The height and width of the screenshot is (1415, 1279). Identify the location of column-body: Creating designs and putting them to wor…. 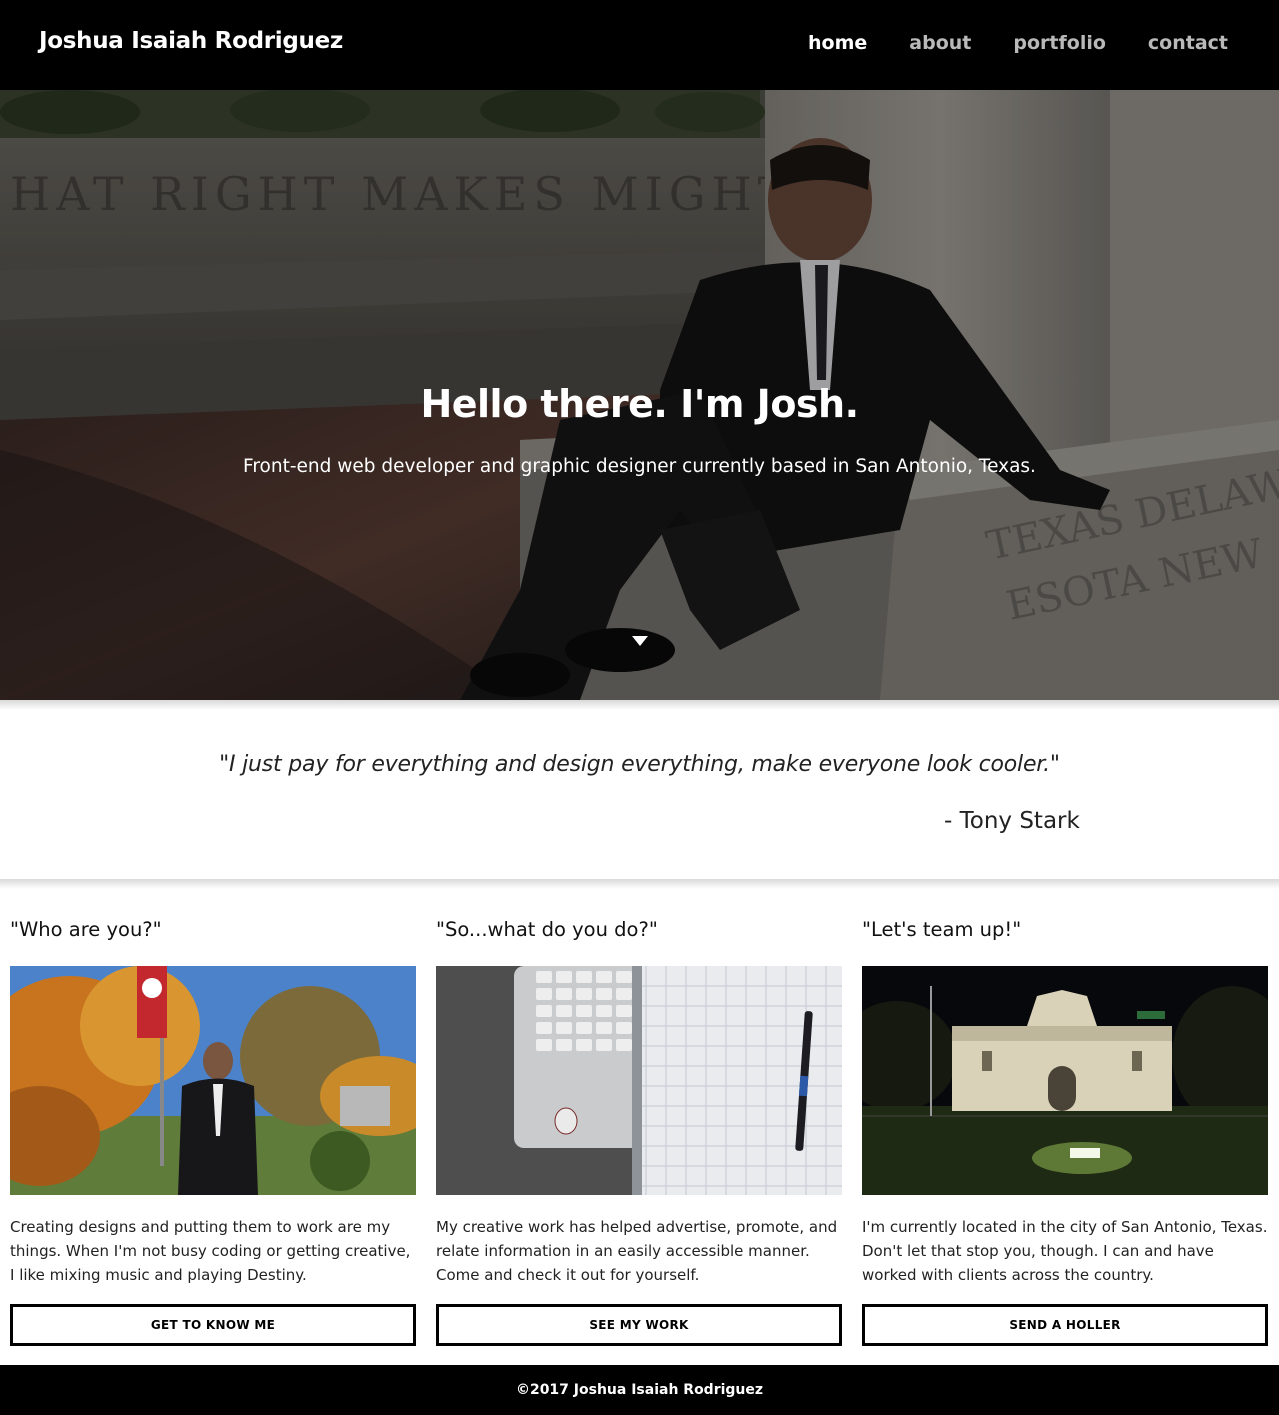
(210, 1251).